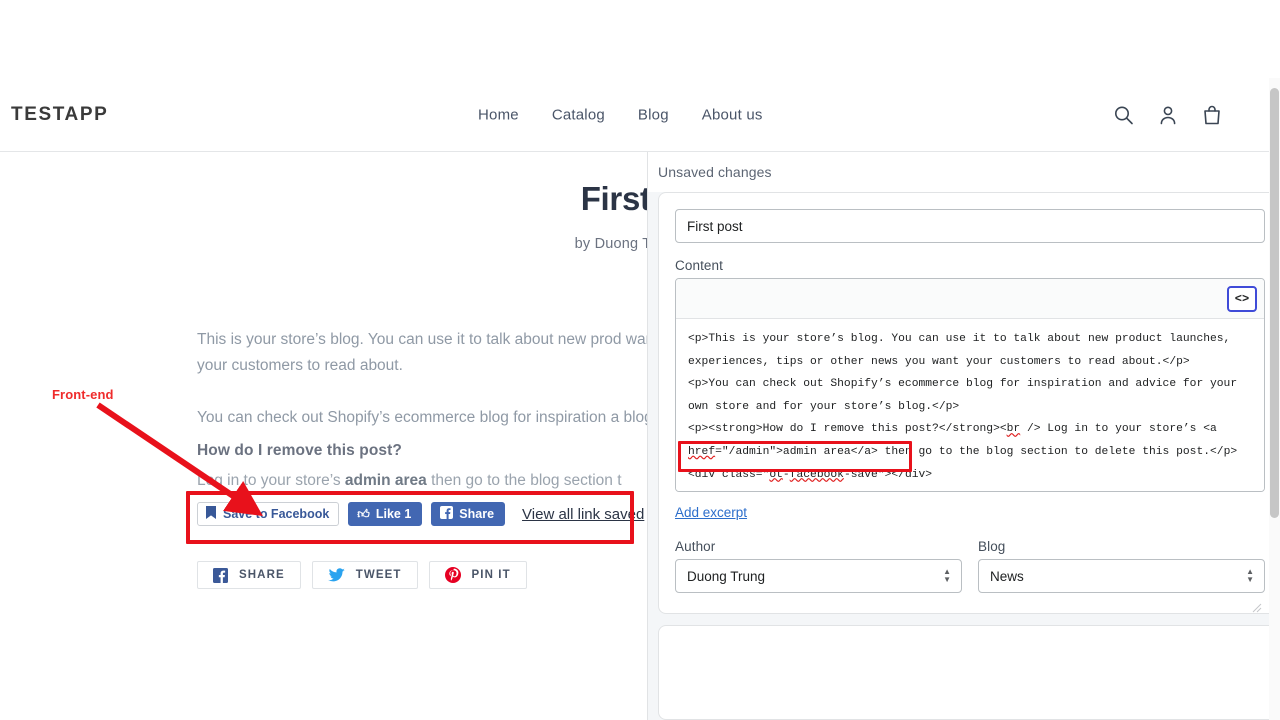 The image size is (1280, 720). I want to click on bookmark-icon, so click(211, 514).